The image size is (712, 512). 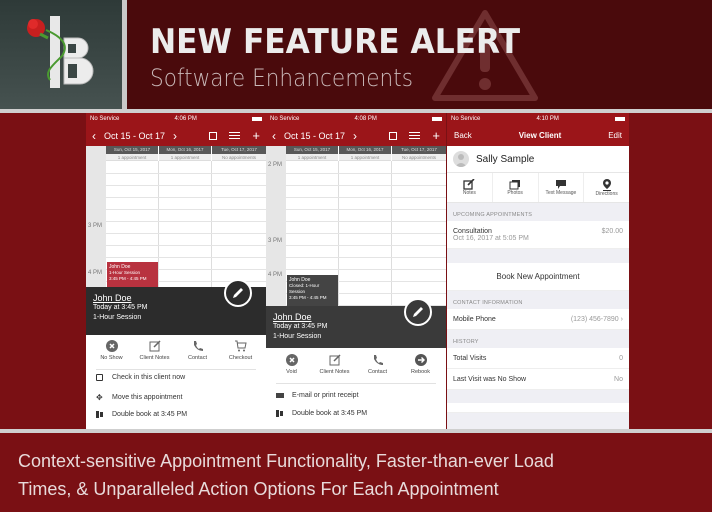 I want to click on column-appointment-count: No appointments, so click(x=419, y=157).